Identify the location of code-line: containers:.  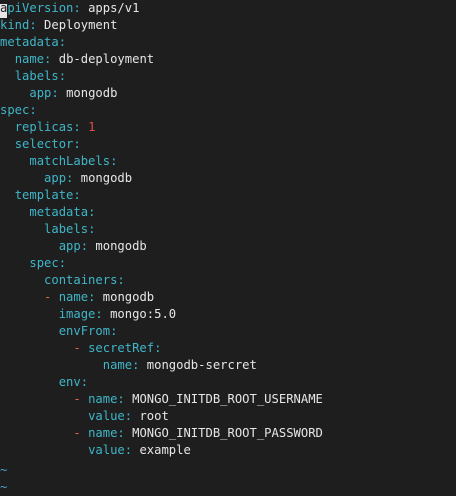
(62, 280).